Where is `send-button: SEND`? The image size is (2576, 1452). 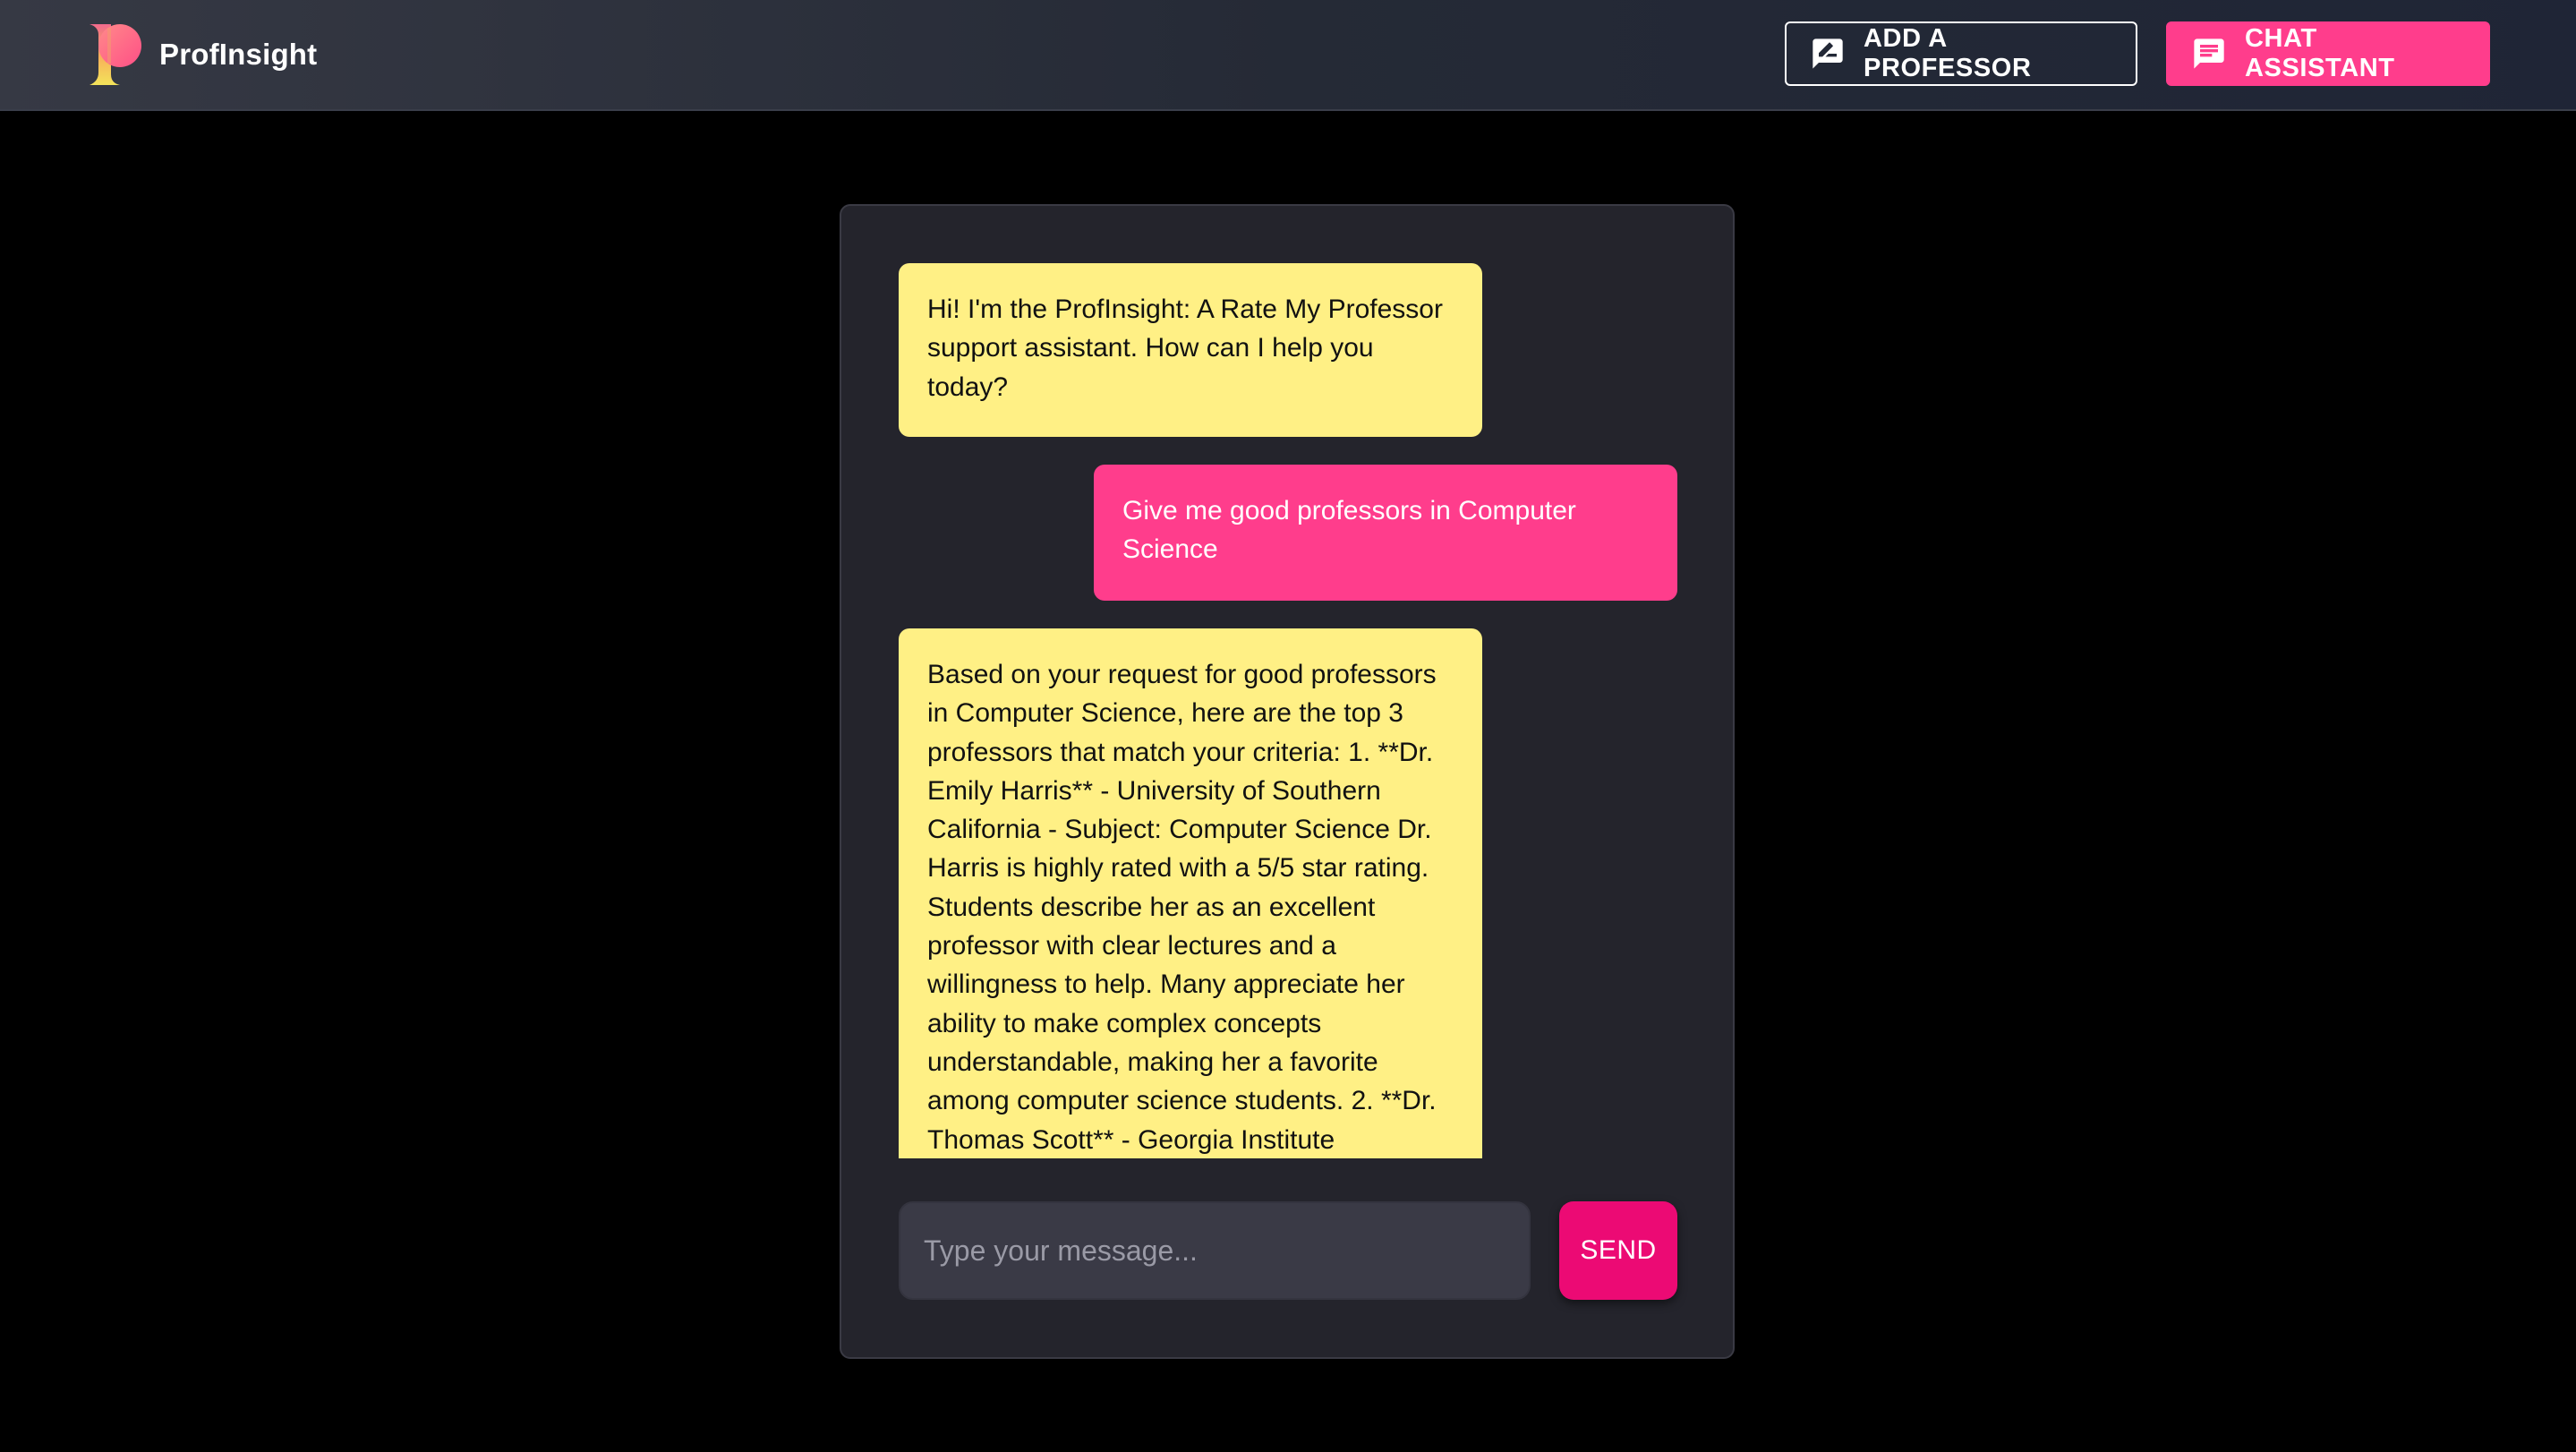 send-button: SEND is located at coordinates (1618, 1250).